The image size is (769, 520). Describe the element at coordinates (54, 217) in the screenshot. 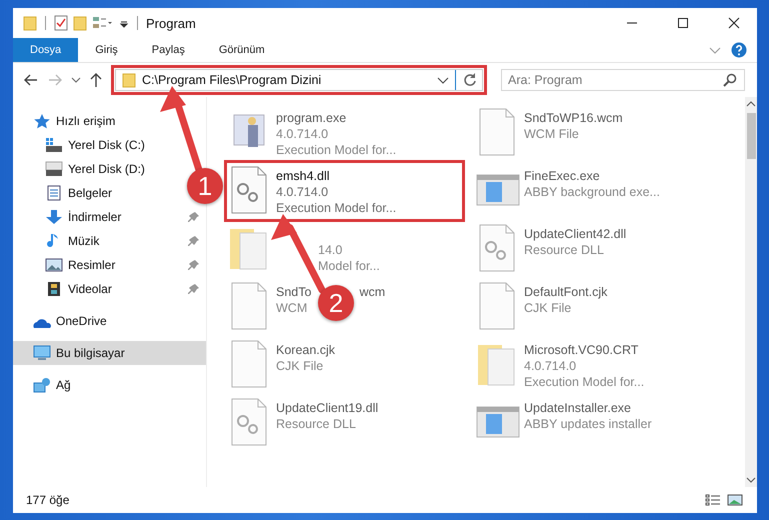

I see `download-icon` at that location.